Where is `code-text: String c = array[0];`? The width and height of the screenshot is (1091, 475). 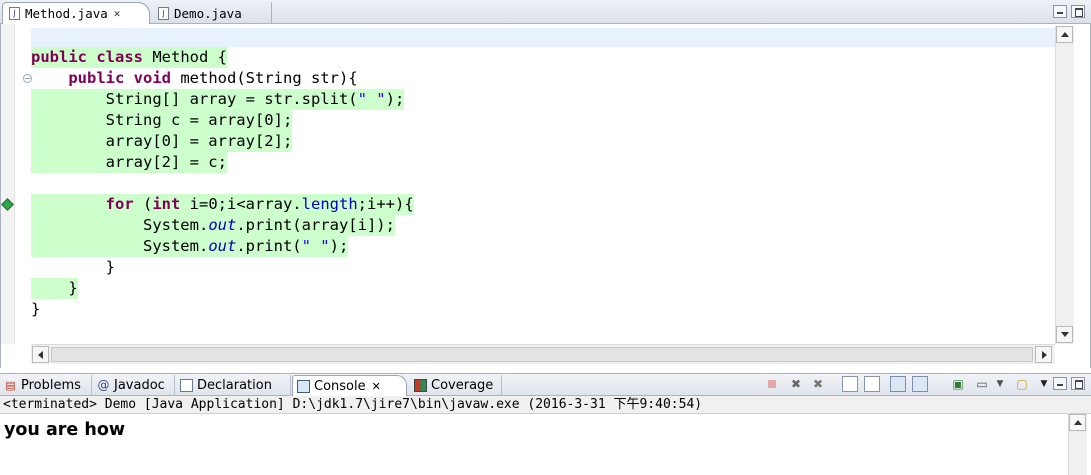
code-text: String c = array[0]; is located at coordinates (162, 120).